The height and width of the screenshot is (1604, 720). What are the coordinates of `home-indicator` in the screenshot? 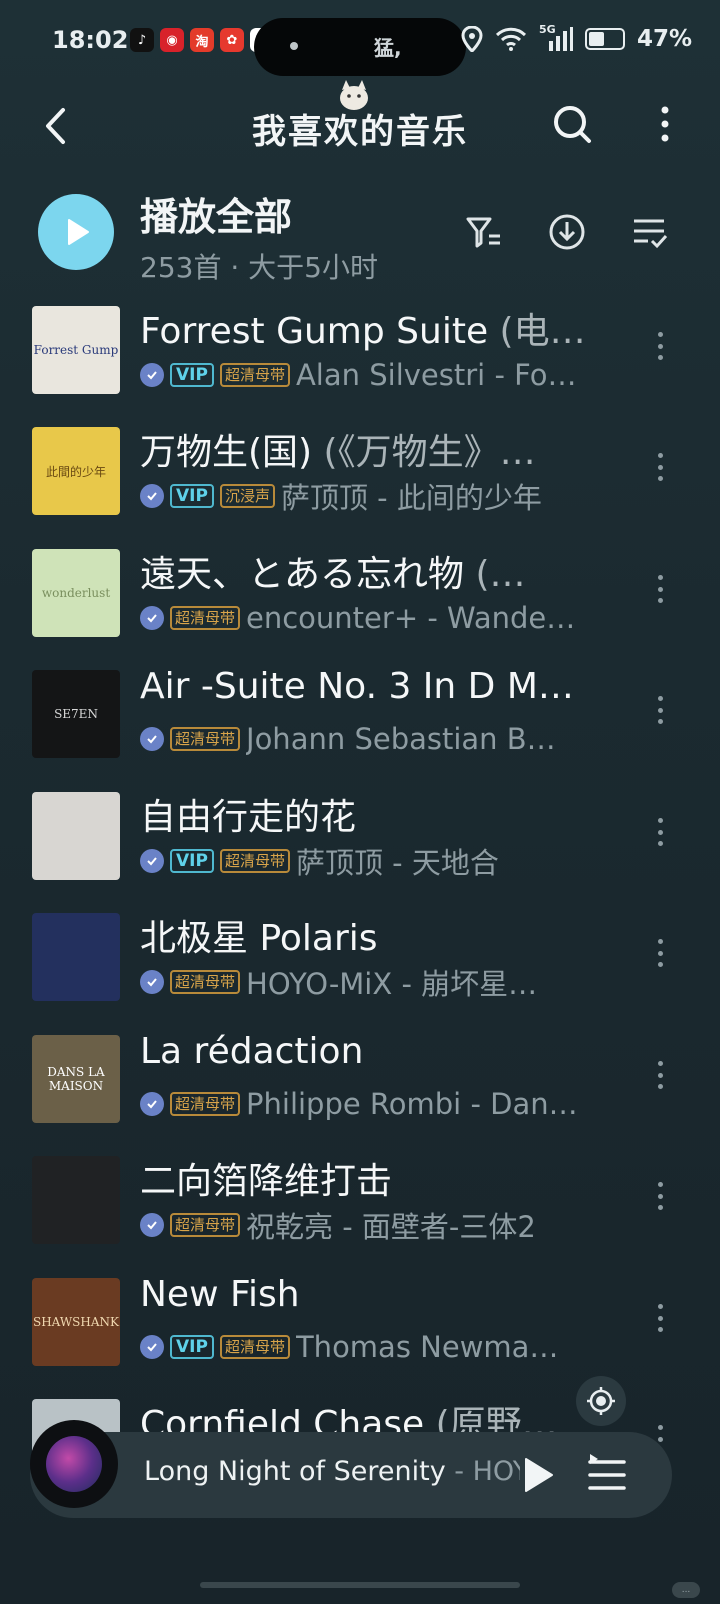 It's located at (360, 1585).